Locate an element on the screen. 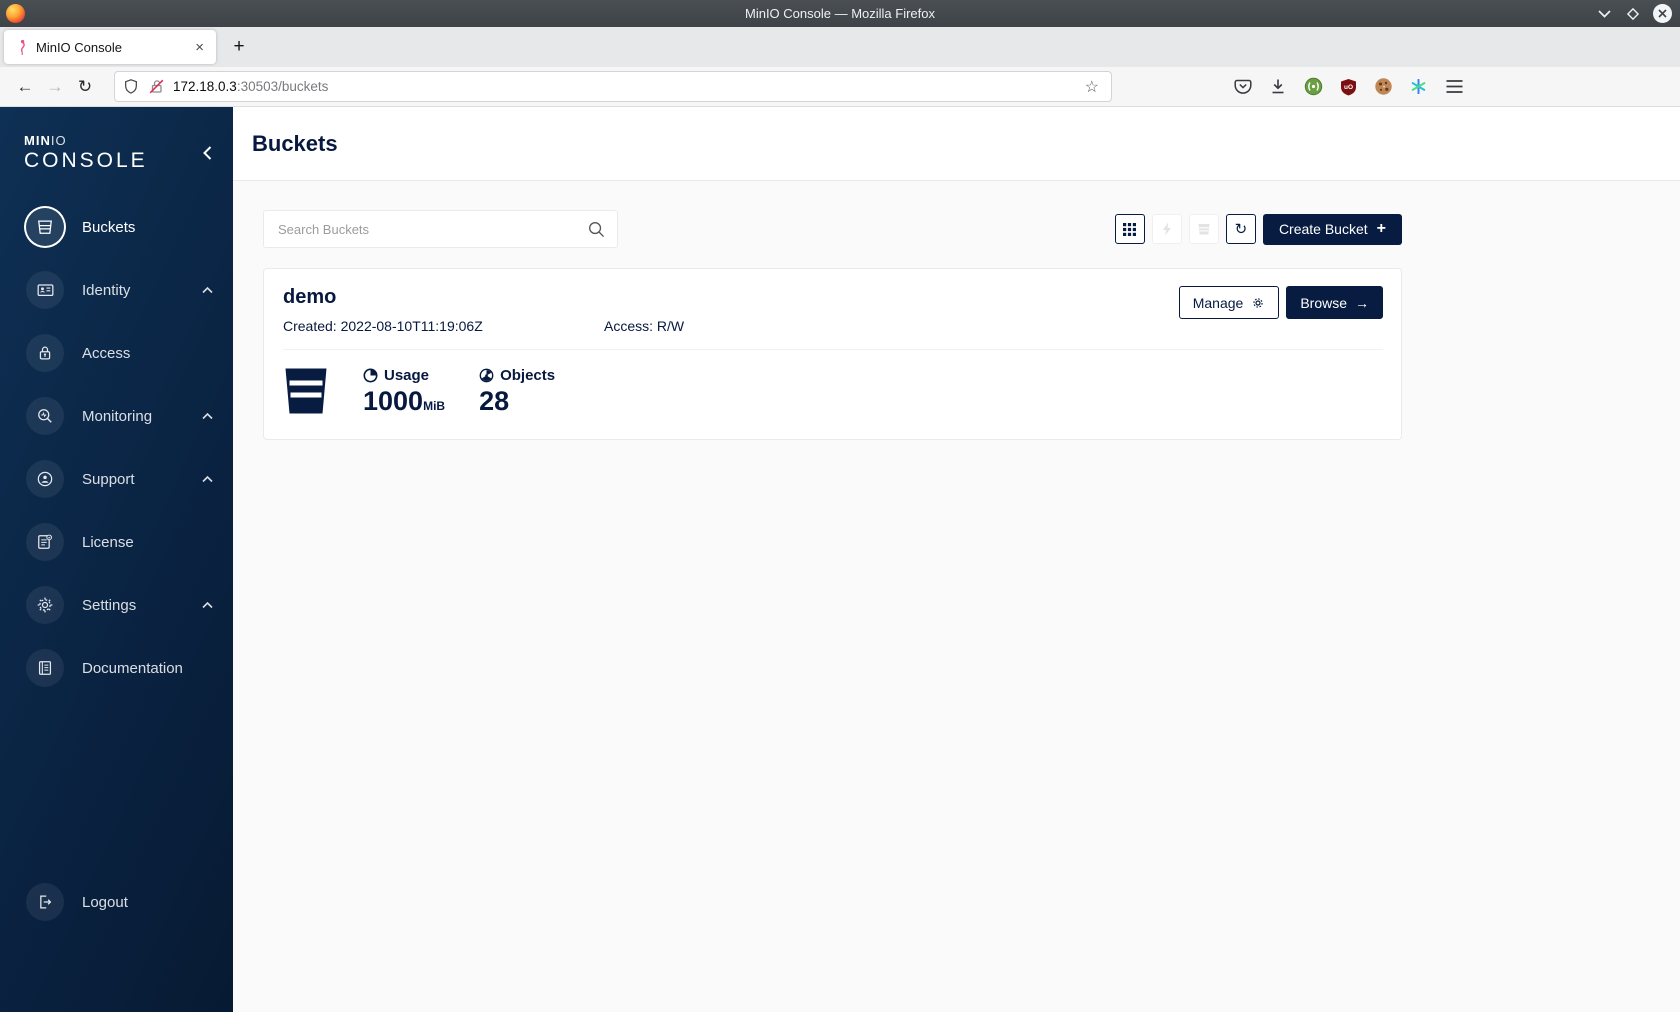 The width and height of the screenshot is (1680, 1012). sidebar-item-label: Support is located at coordinates (108, 479).